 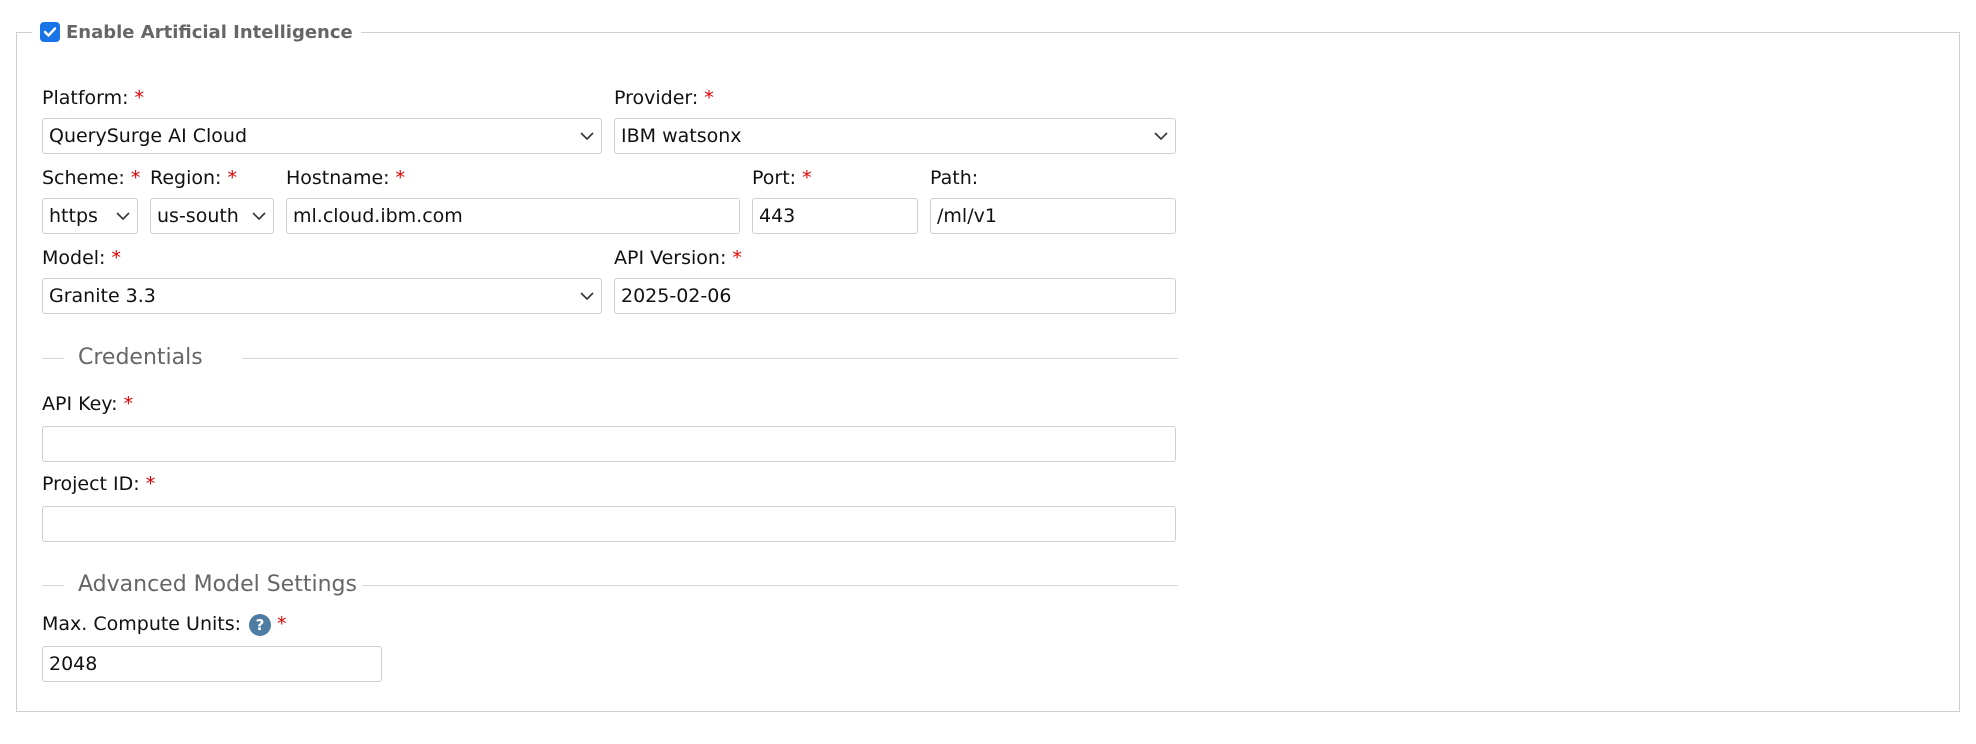 I want to click on scheme-select: https, so click(x=90, y=216).